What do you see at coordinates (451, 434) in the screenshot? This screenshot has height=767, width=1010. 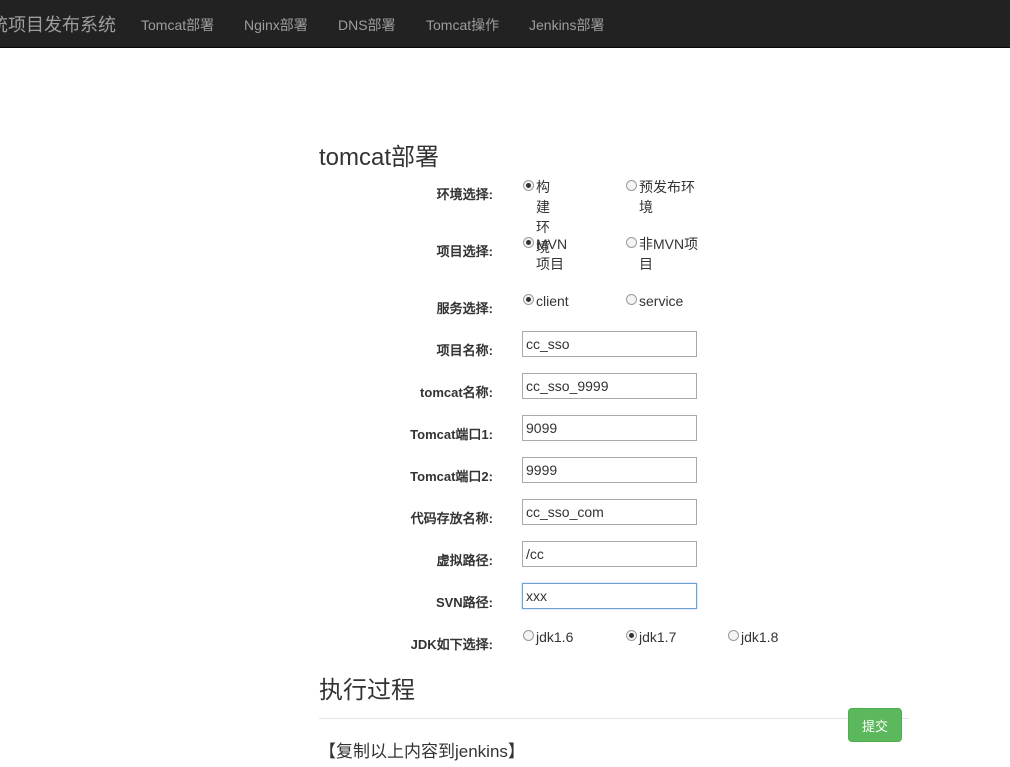 I see `tomcat-port1-label: Tomcat端口1:` at bounding box center [451, 434].